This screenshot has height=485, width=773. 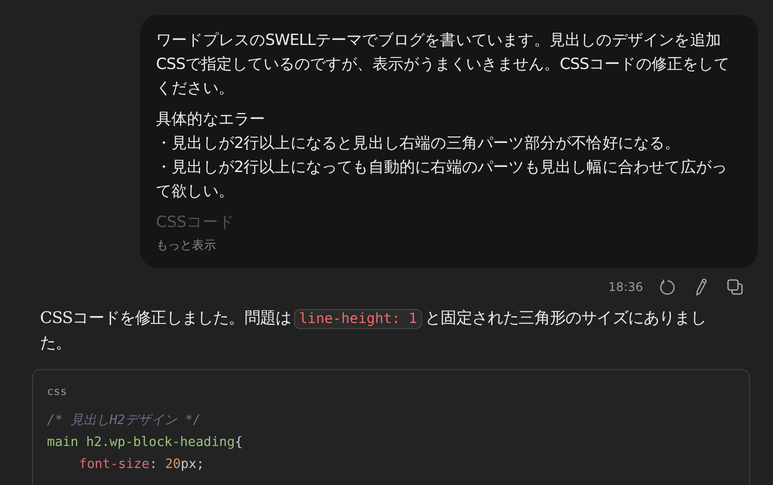 What do you see at coordinates (667, 287) in the screenshot?
I see `retry-icon` at bounding box center [667, 287].